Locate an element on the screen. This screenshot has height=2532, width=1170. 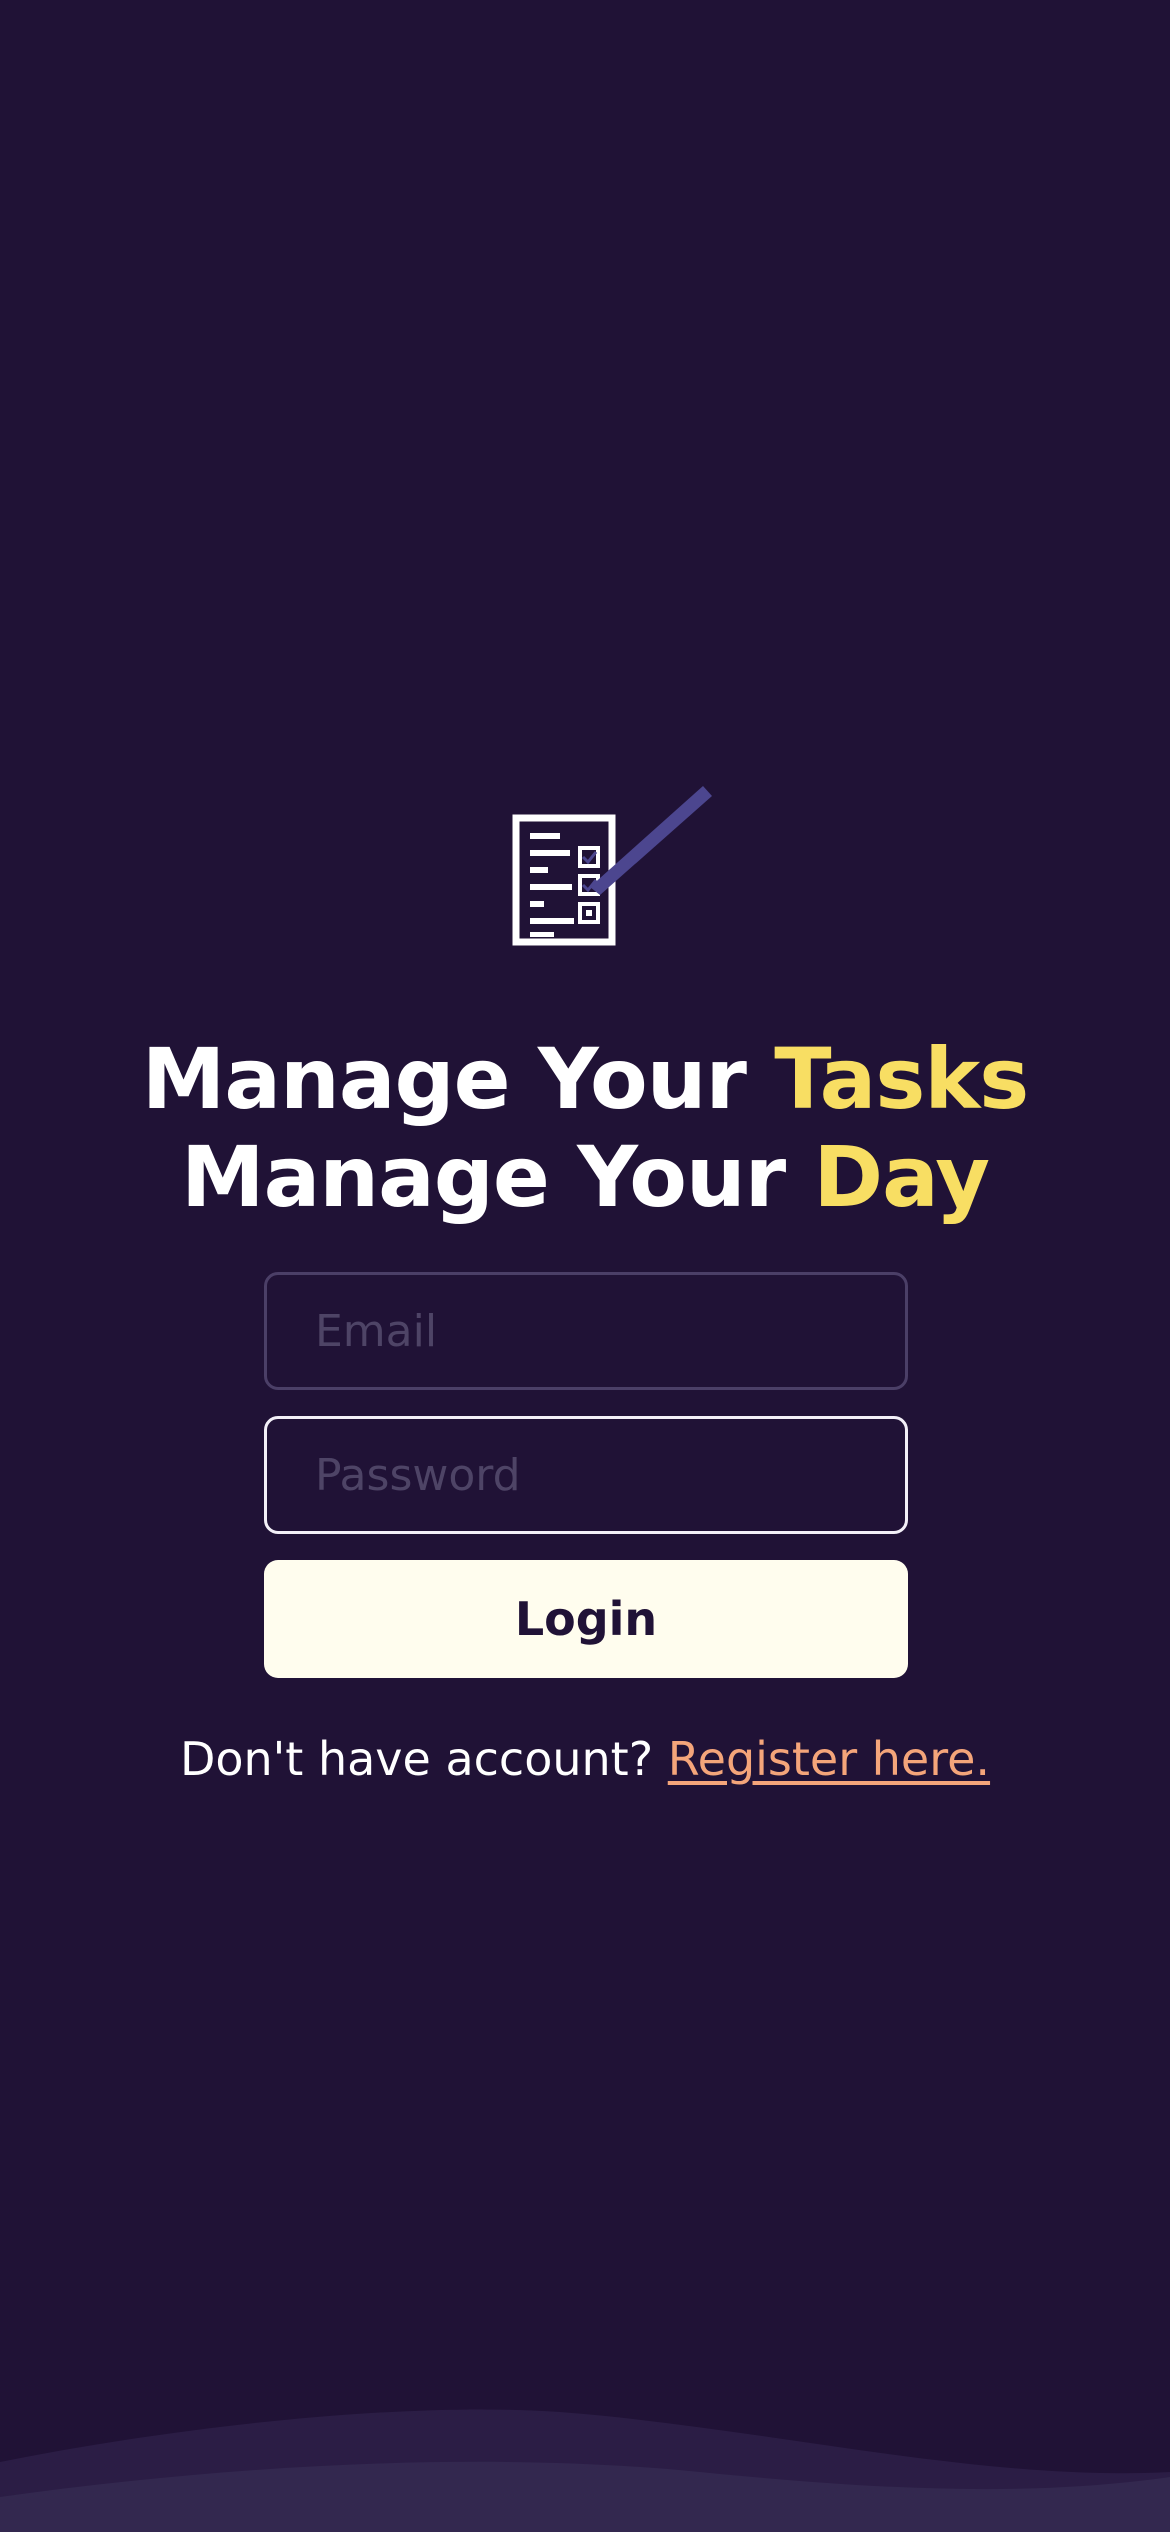
bottom-wave-decoration is located at coordinates (585, 2470).